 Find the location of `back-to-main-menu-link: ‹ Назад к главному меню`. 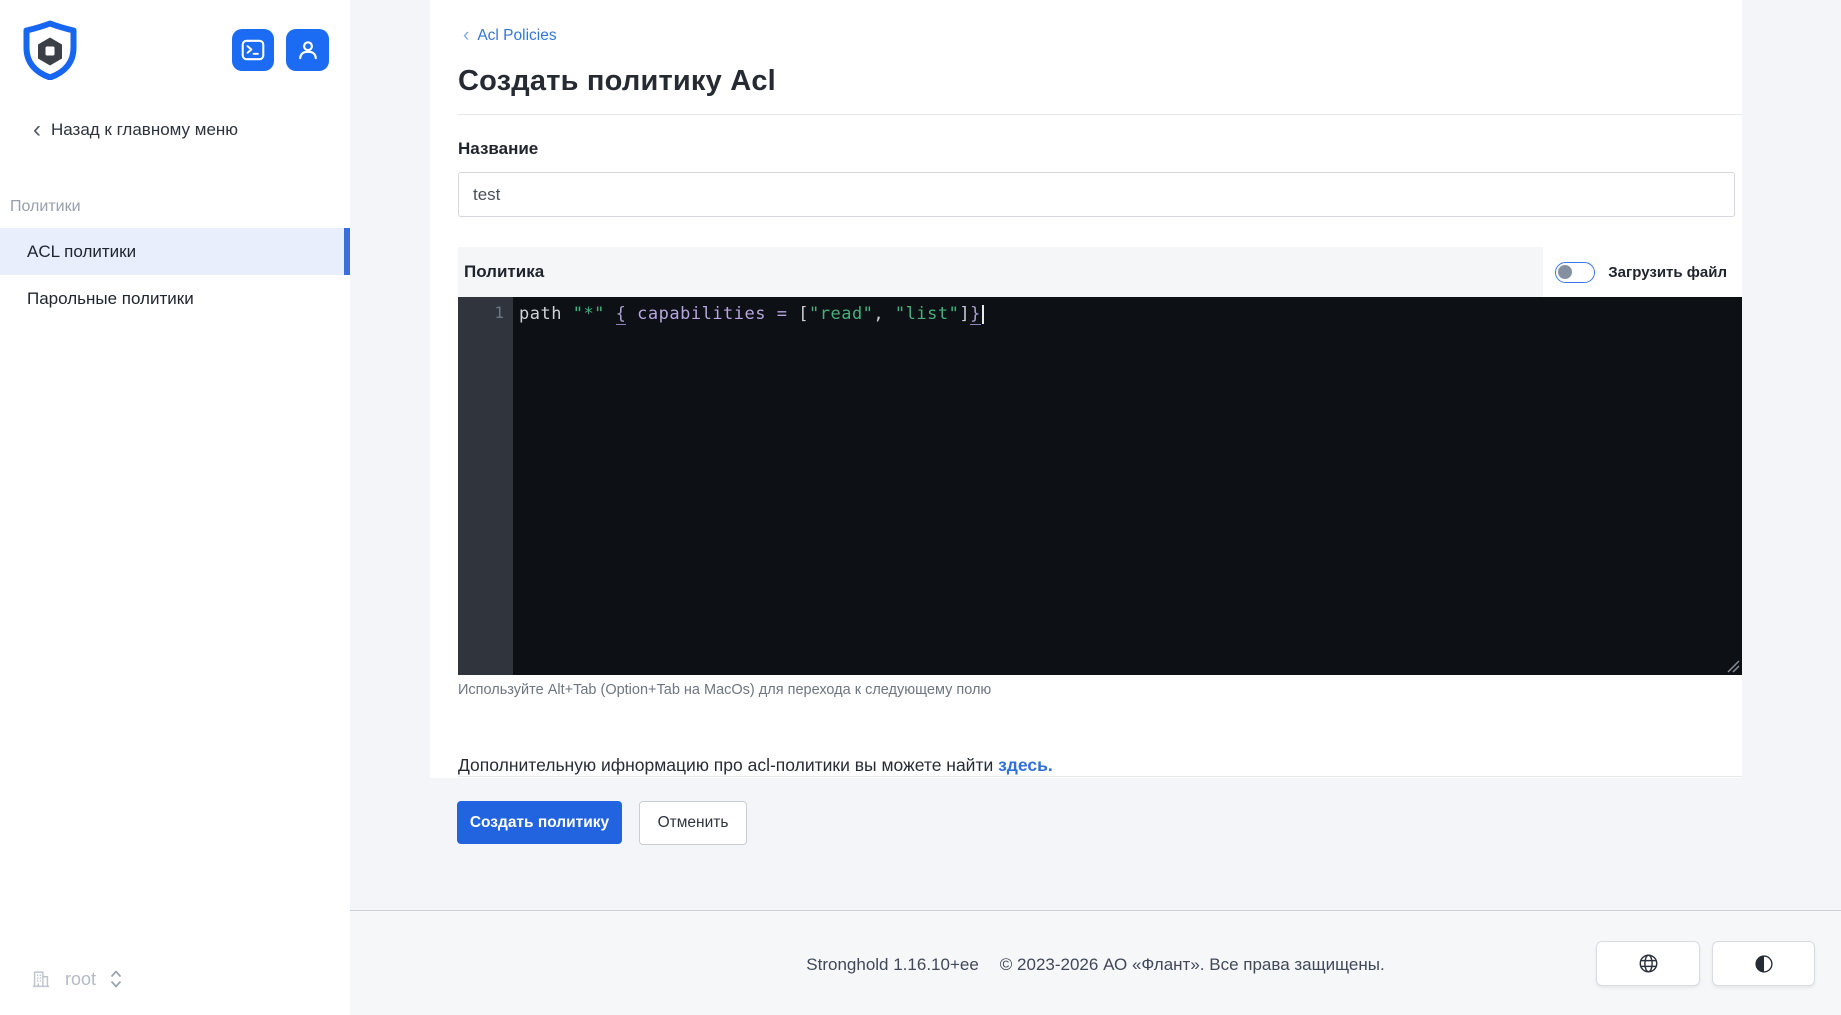

back-to-main-menu-link: ‹ Назад к главному меню is located at coordinates (136, 129).